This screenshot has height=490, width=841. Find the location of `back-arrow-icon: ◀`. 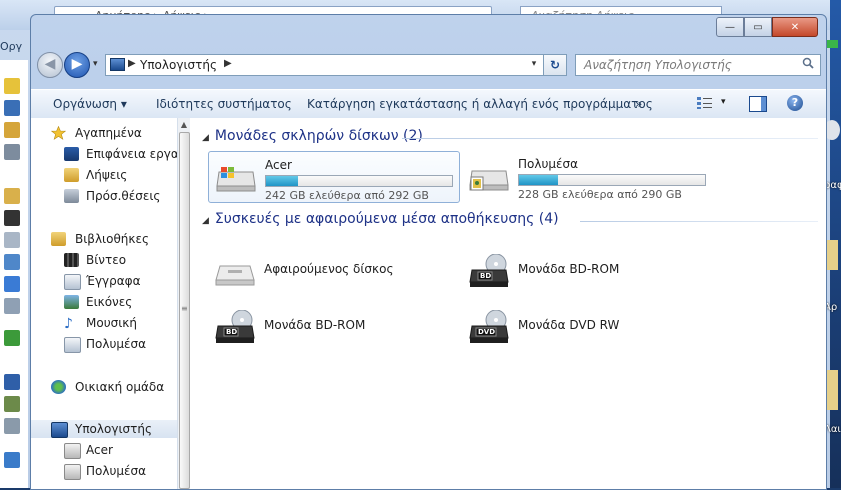

back-arrow-icon: ◀ is located at coordinates (50, 64).